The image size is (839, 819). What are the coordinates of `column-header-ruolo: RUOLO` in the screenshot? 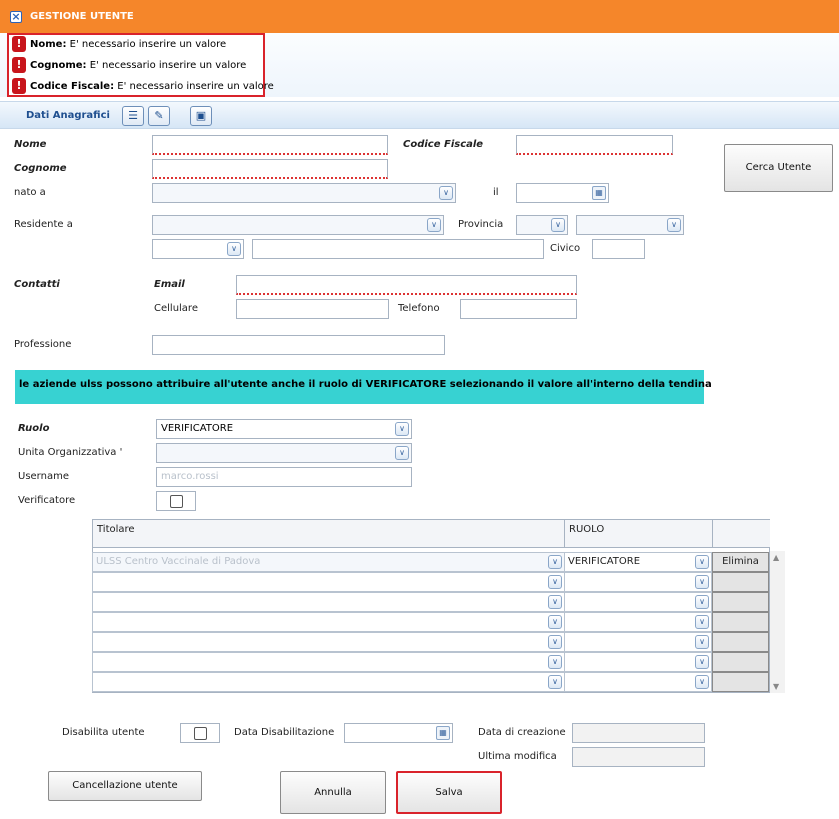 It's located at (639, 534).